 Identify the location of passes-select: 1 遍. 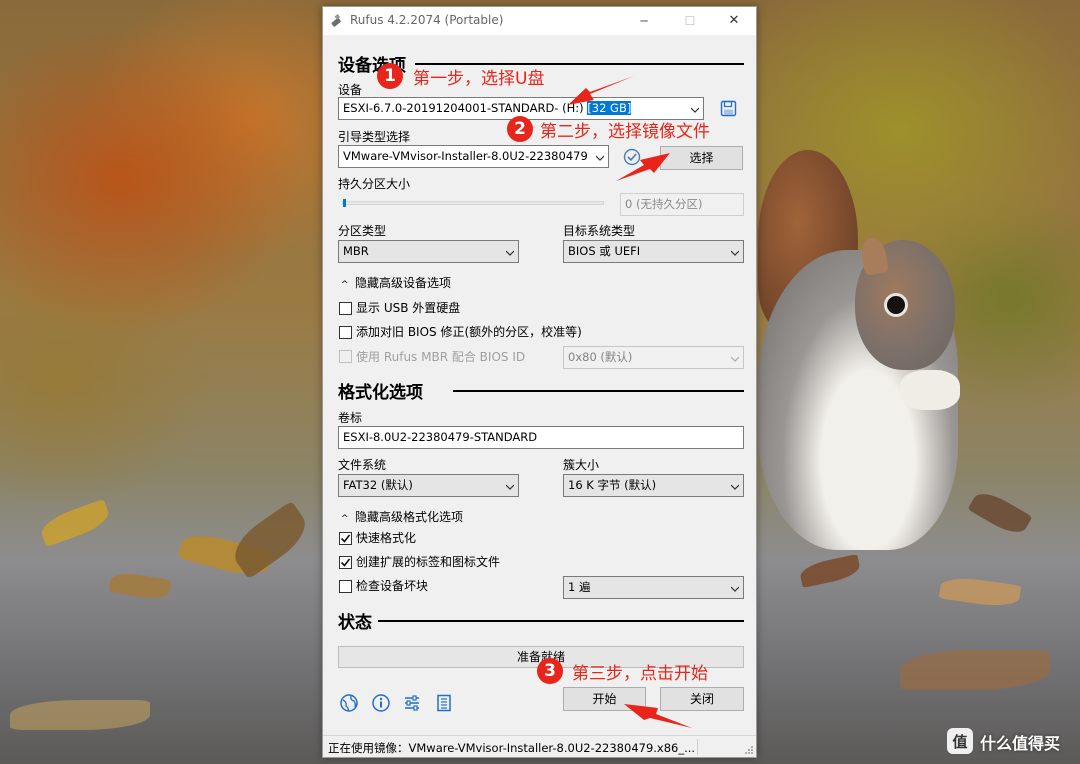
(653, 587).